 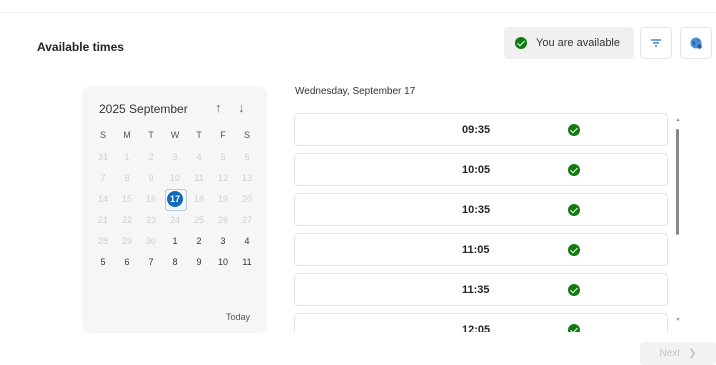 What do you see at coordinates (102, 198) in the screenshot?
I see `calendar-day-number: 14` at bounding box center [102, 198].